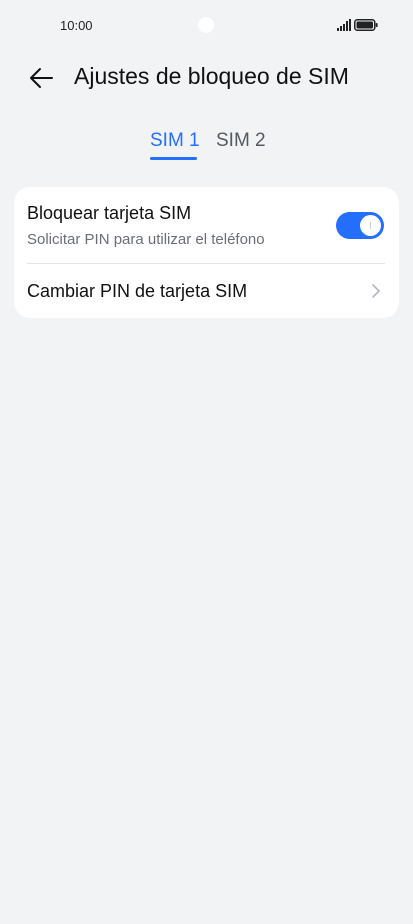  Describe the element at coordinates (241, 141) in the screenshot. I see `tab-sim-2: SIM 2` at that location.